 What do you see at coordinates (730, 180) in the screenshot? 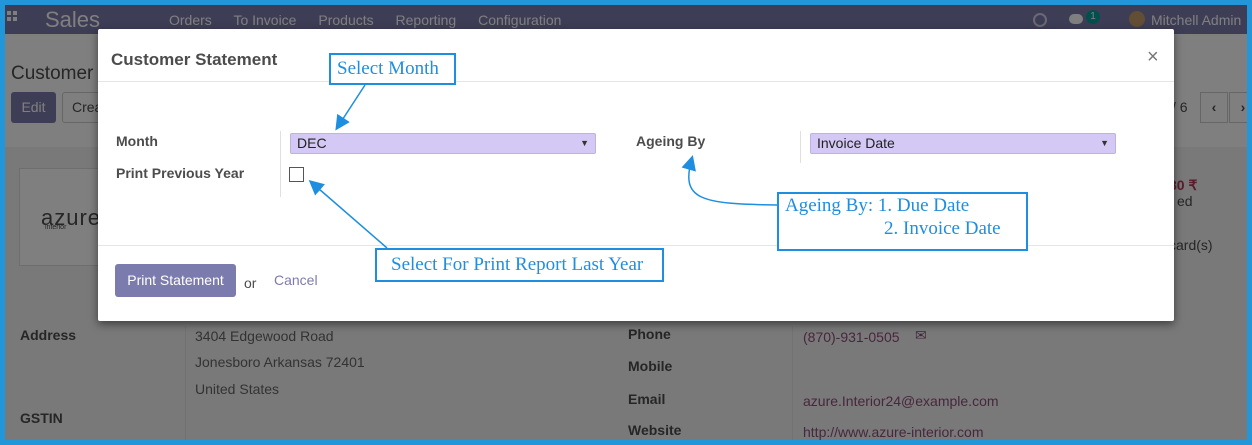
I see `ageing-arrow` at bounding box center [730, 180].